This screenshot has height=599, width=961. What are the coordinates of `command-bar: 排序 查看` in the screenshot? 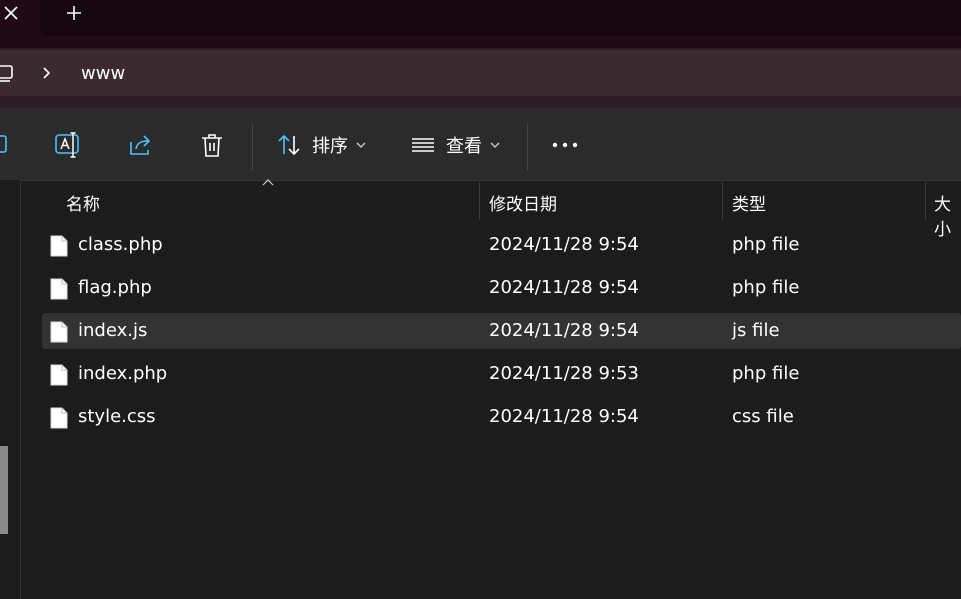 It's located at (480, 144).